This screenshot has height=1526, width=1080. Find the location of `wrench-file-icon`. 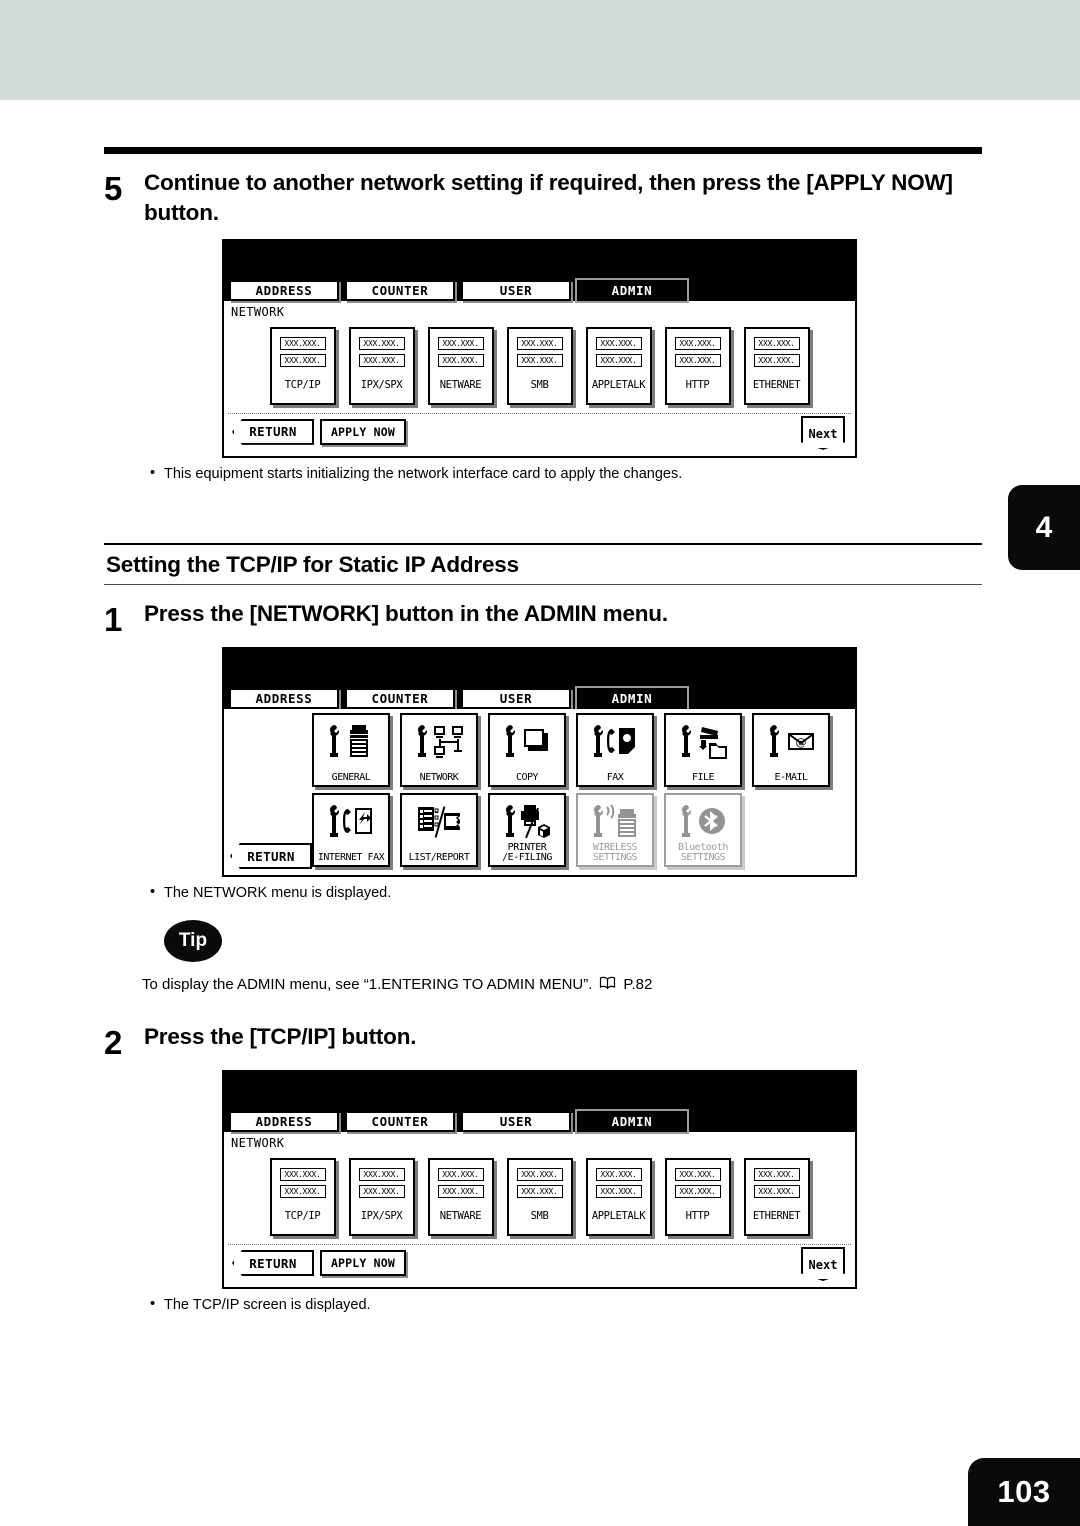

wrench-file-icon is located at coordinates (703, 741).